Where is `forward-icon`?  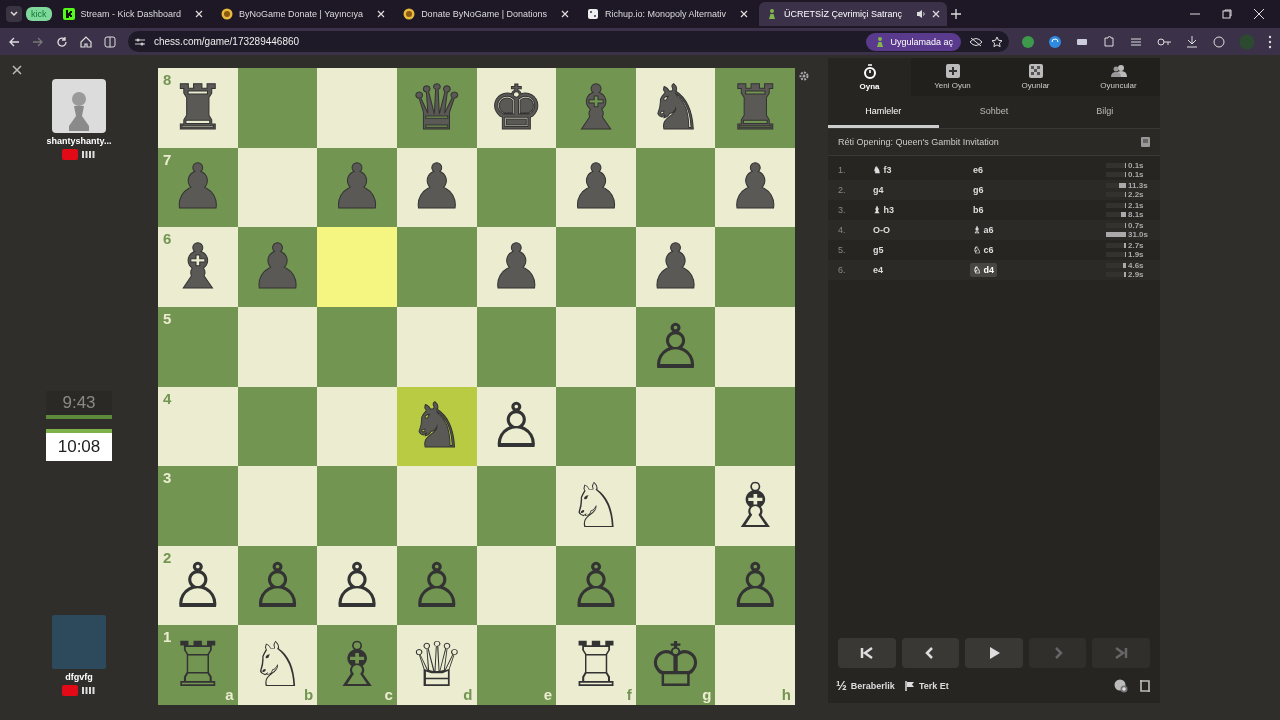 forward-icon is located at coordinates (38, 41).